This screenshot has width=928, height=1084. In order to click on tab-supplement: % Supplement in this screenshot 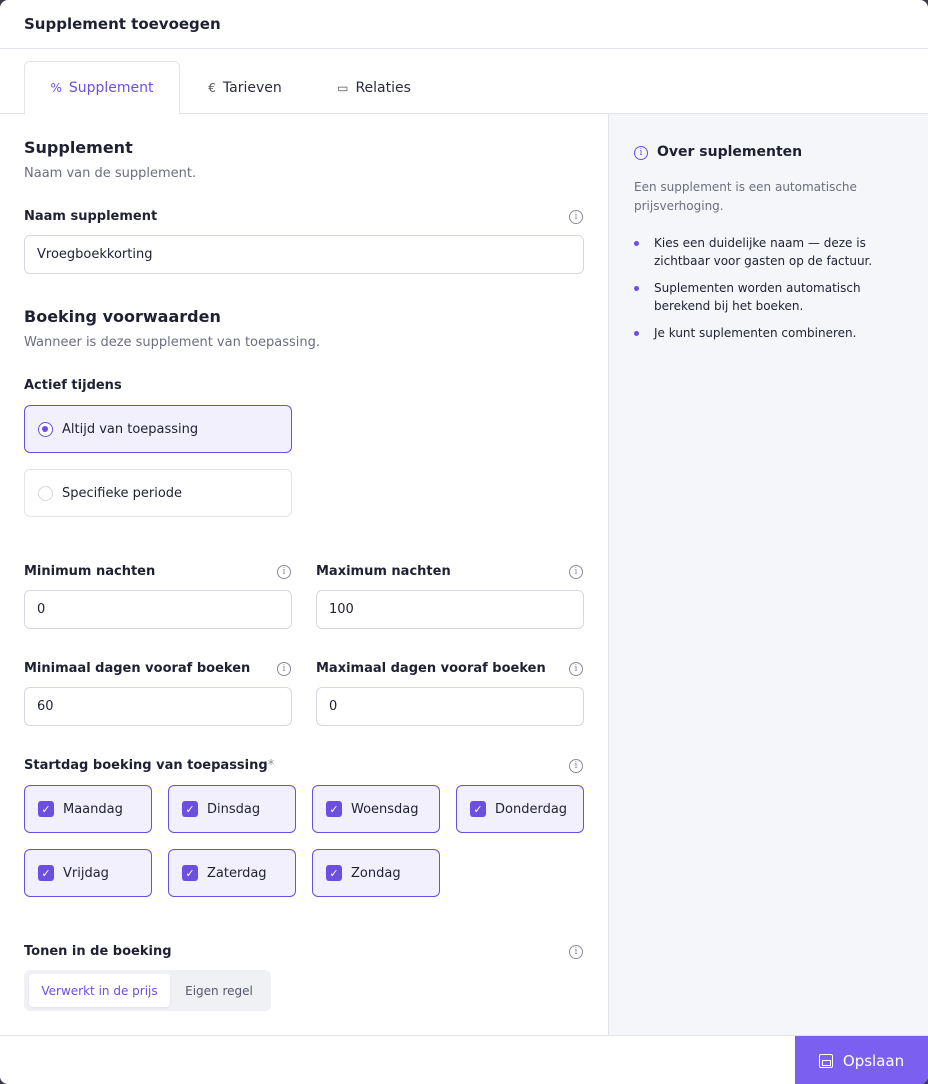, I will do `click(102, 88)`.